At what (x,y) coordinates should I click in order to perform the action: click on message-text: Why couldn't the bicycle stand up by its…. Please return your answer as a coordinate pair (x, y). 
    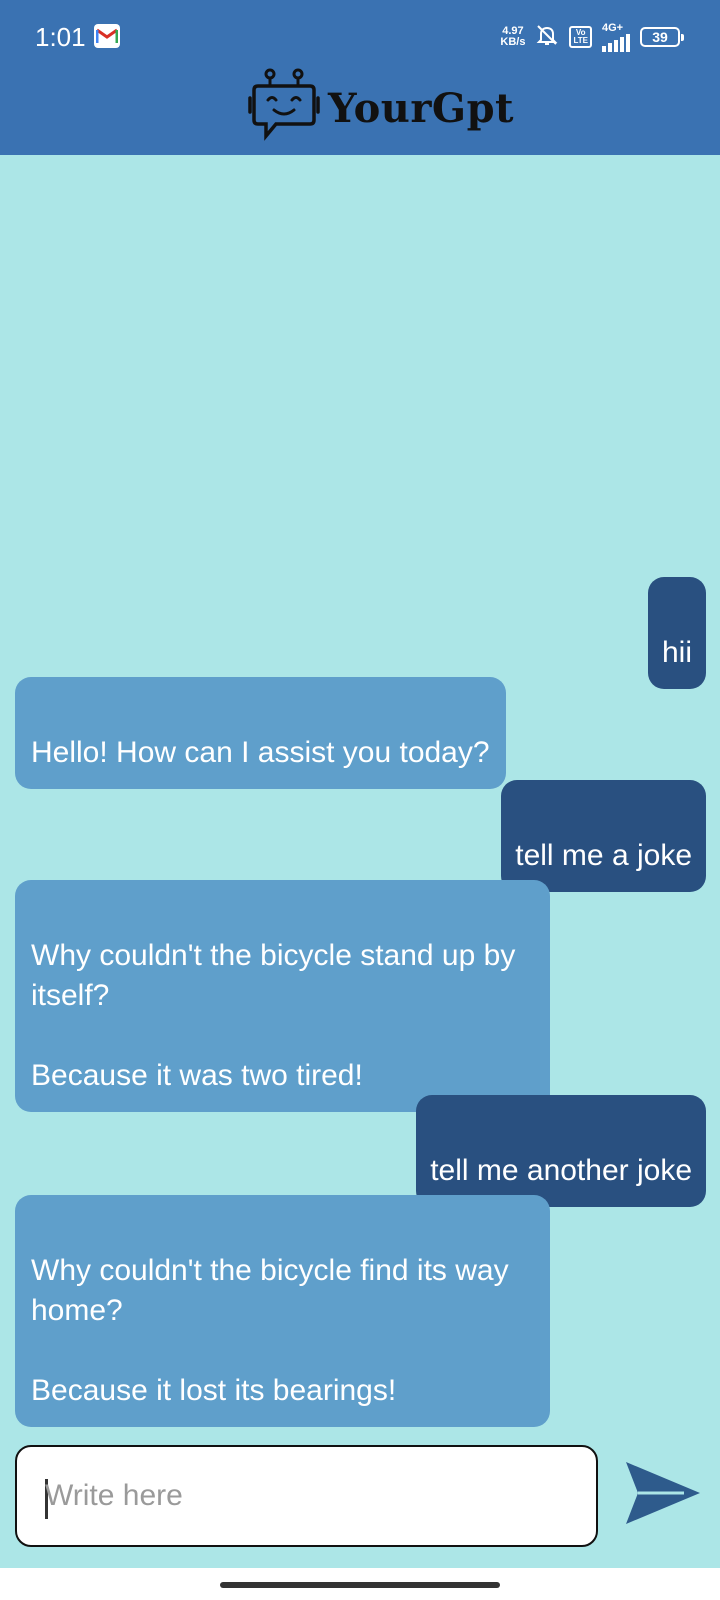
    Looking at the image, I should click on (273, 1015).